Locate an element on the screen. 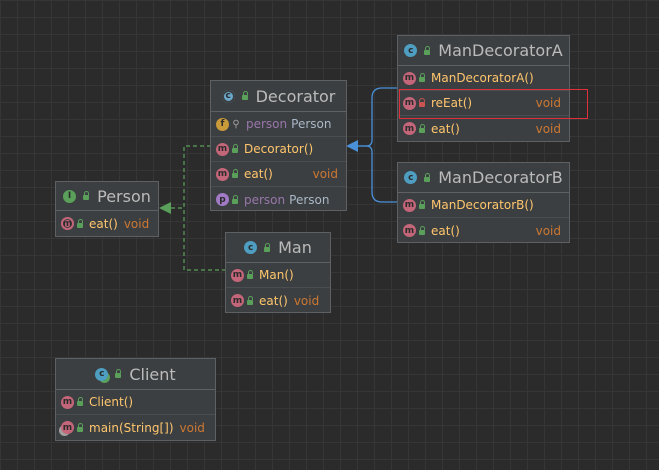 The image size is (659, 470). class-man: c Man m Man() m eat() void is located at coordinates (278, 272).